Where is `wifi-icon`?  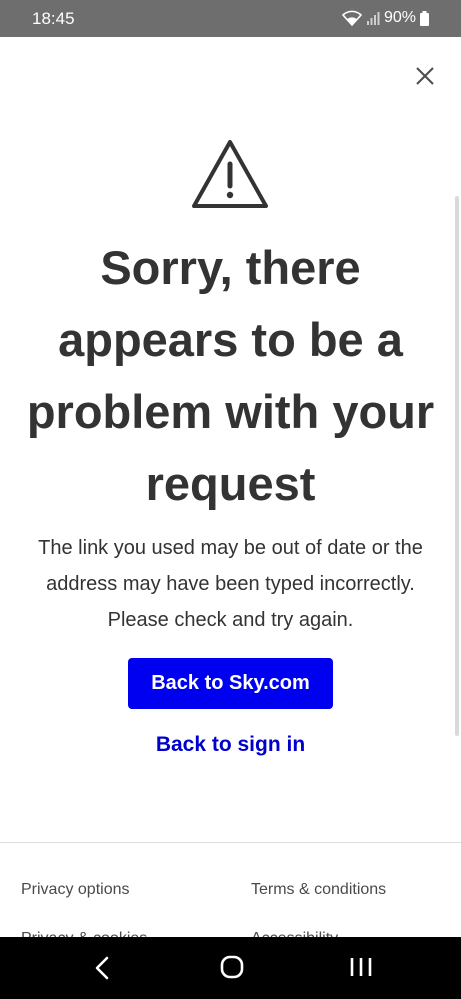
wifi-icon is located at coordinates (351, 18).